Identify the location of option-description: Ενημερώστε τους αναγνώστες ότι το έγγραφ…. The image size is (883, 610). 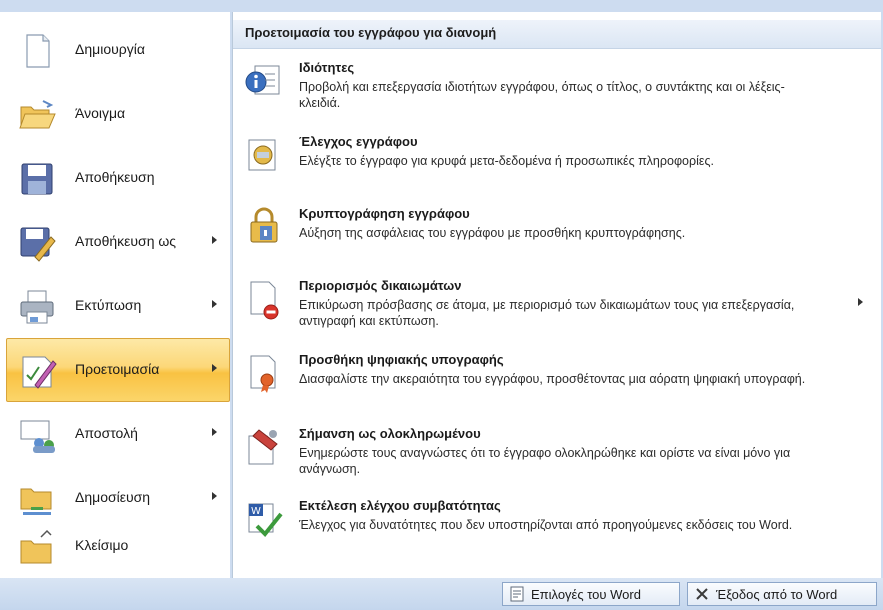
(545, 461).